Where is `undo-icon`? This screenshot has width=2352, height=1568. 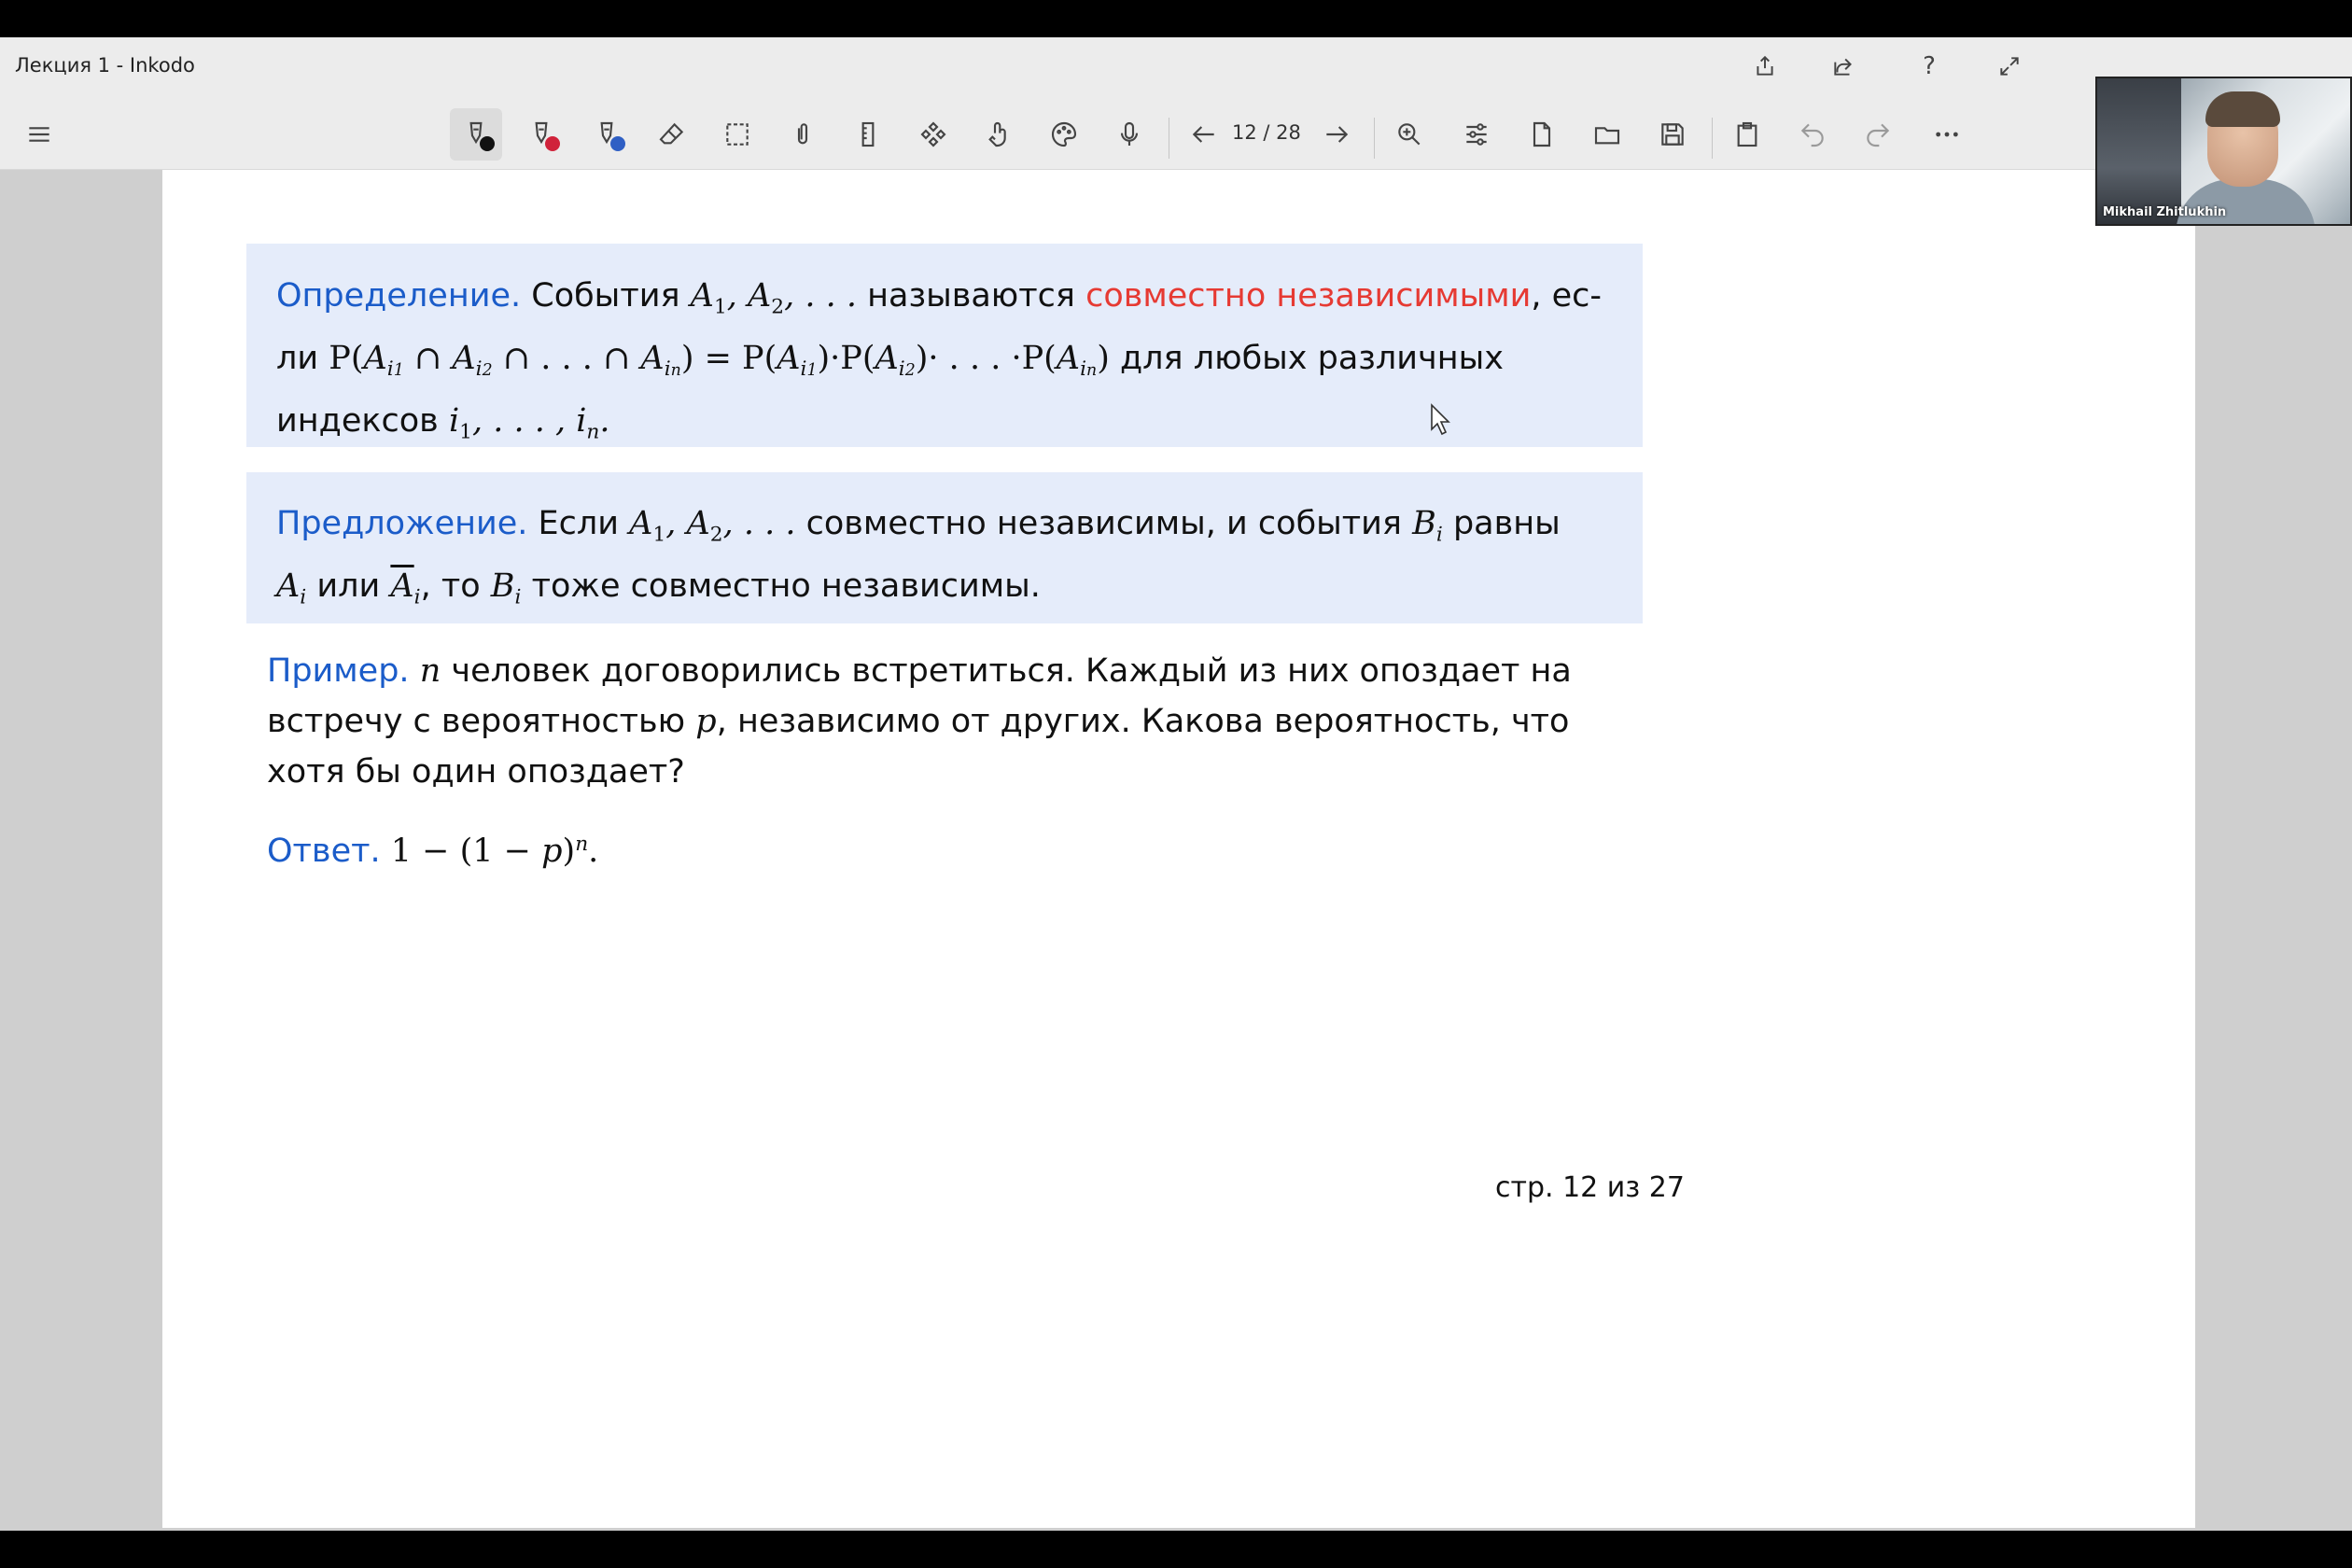
undo-icon is located at coordinates (1812, 134).